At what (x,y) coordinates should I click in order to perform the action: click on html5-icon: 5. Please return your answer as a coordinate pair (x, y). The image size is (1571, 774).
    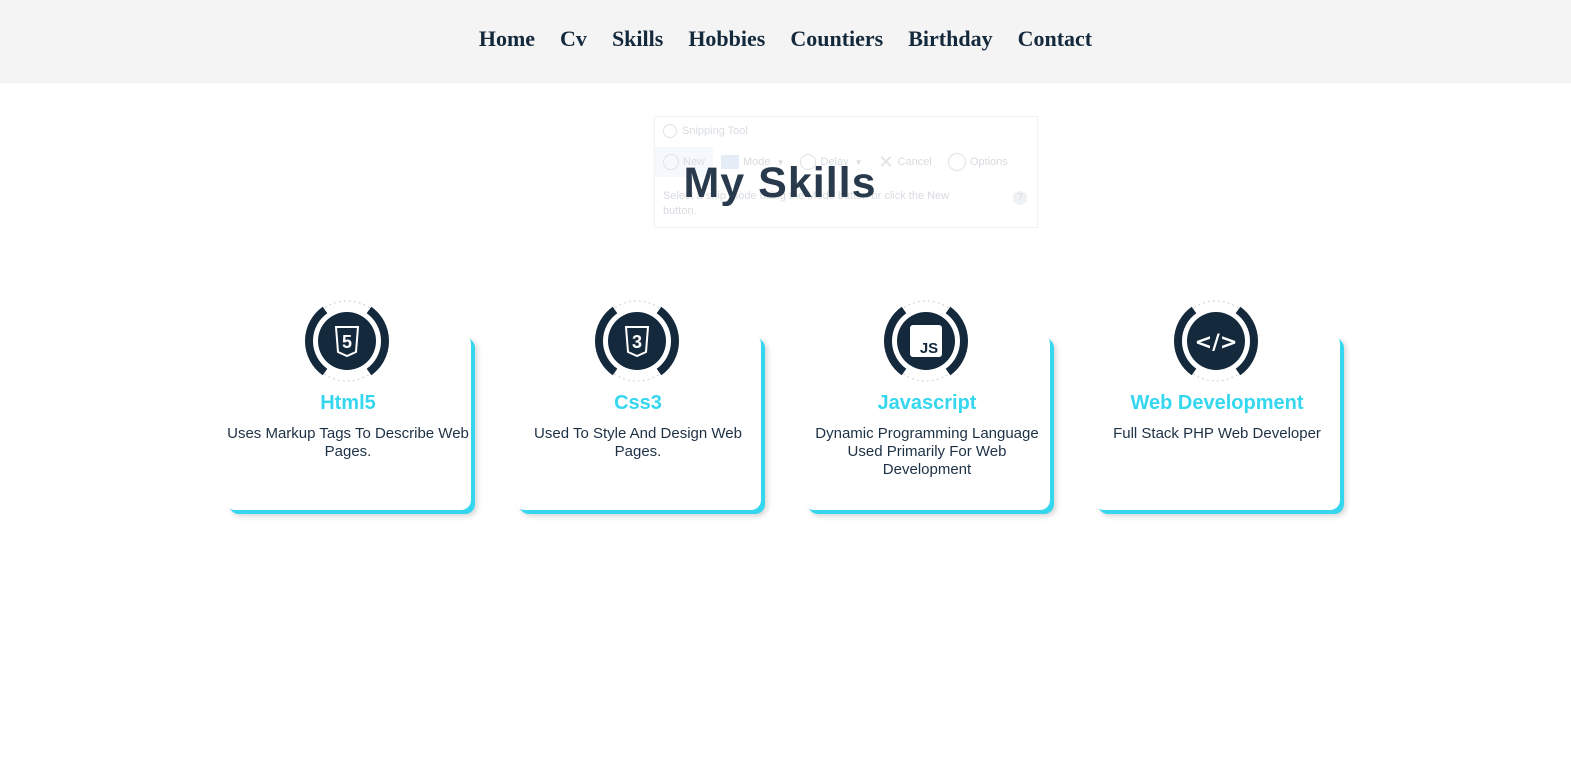
    Looking at the image, I should click on (347, 341).